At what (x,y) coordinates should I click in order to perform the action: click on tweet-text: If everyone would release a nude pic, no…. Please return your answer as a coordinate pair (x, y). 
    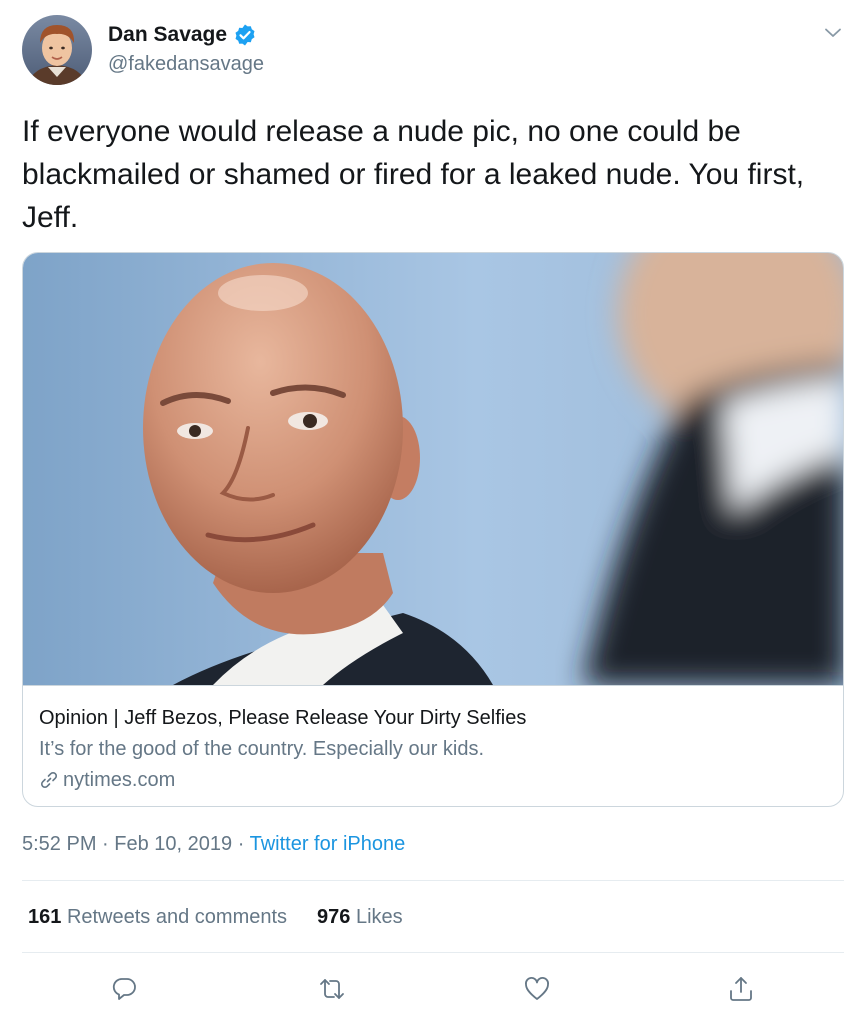
    Looking at the image, I should click on (413, 174).